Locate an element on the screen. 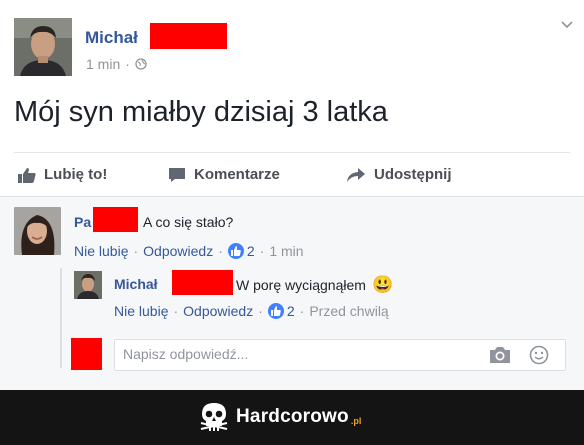  reply-input is located at coordinates (299, 354).